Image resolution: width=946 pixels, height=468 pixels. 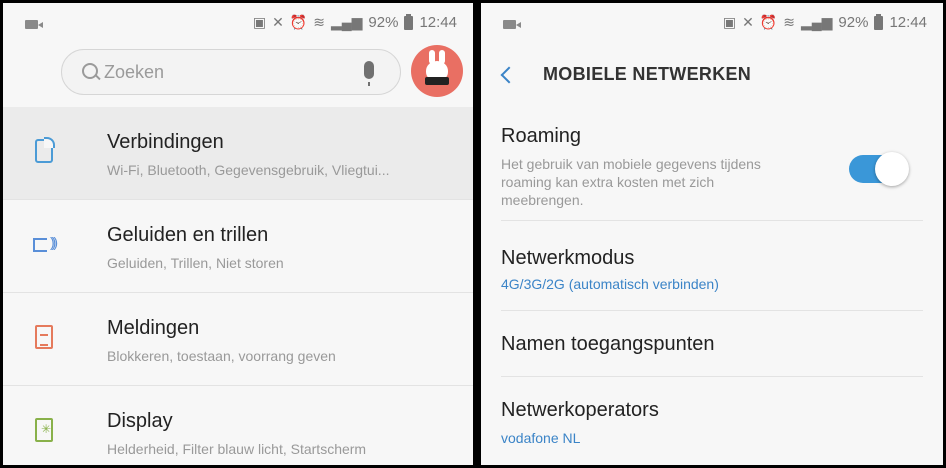 What do you see at coordinates (610, 284) in the screenshot?
I see `network-mode-value: 4G/3G/2G (automatisch verbinden)` at bounding box center [610, 284].